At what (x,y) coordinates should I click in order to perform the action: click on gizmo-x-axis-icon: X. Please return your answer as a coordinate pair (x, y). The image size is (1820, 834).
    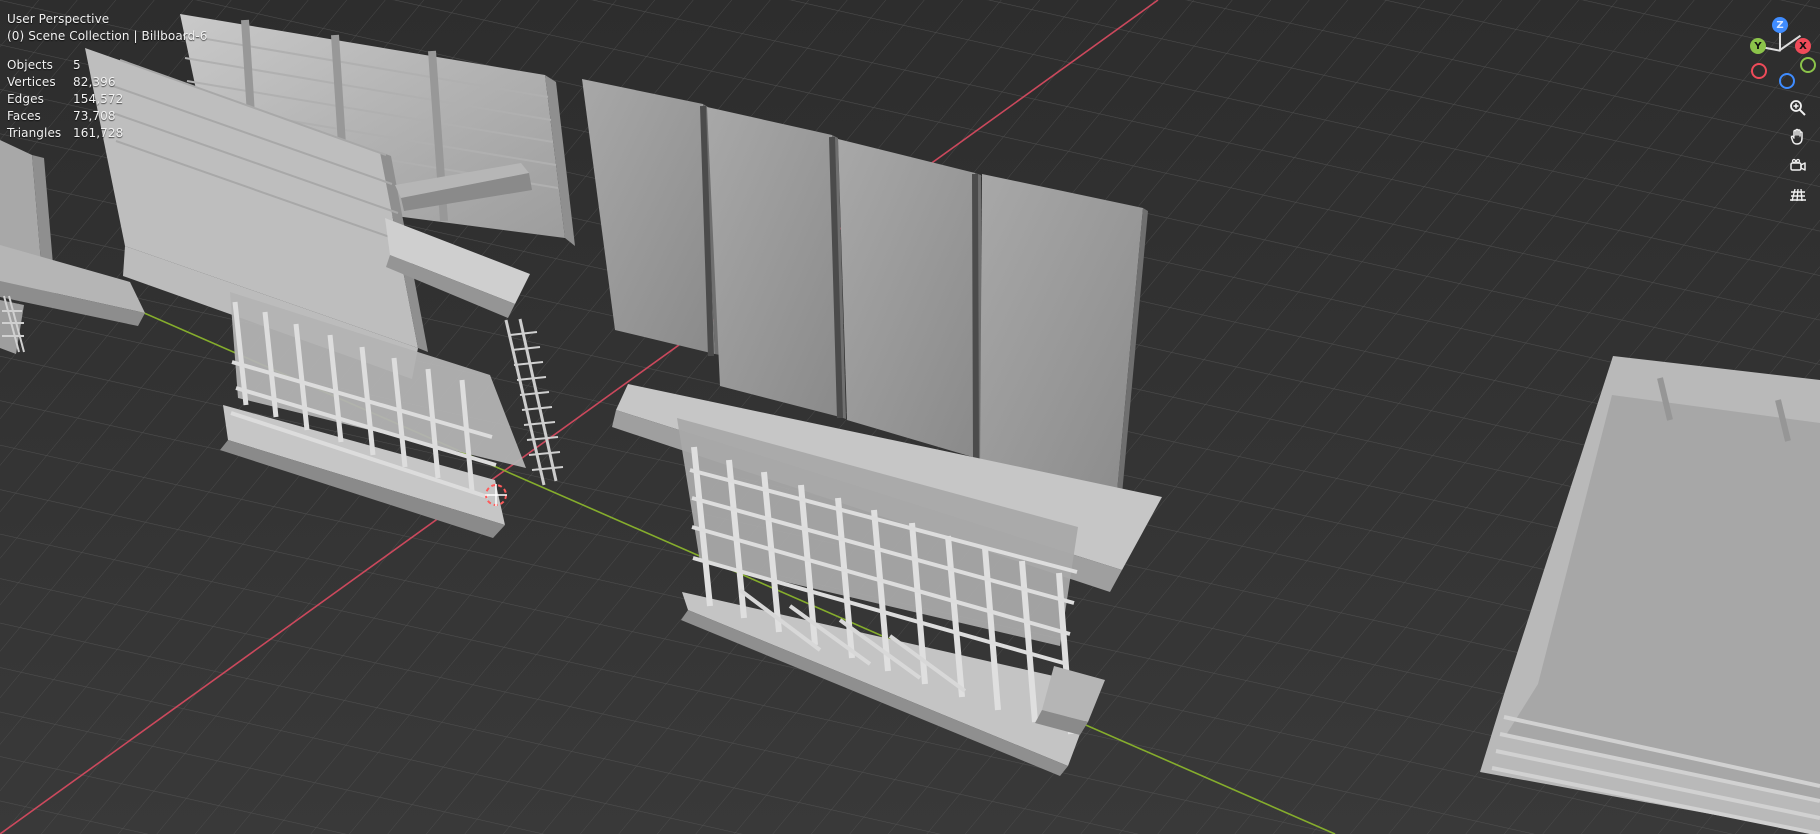
    Looking at the image, I should click on (1803, 46).